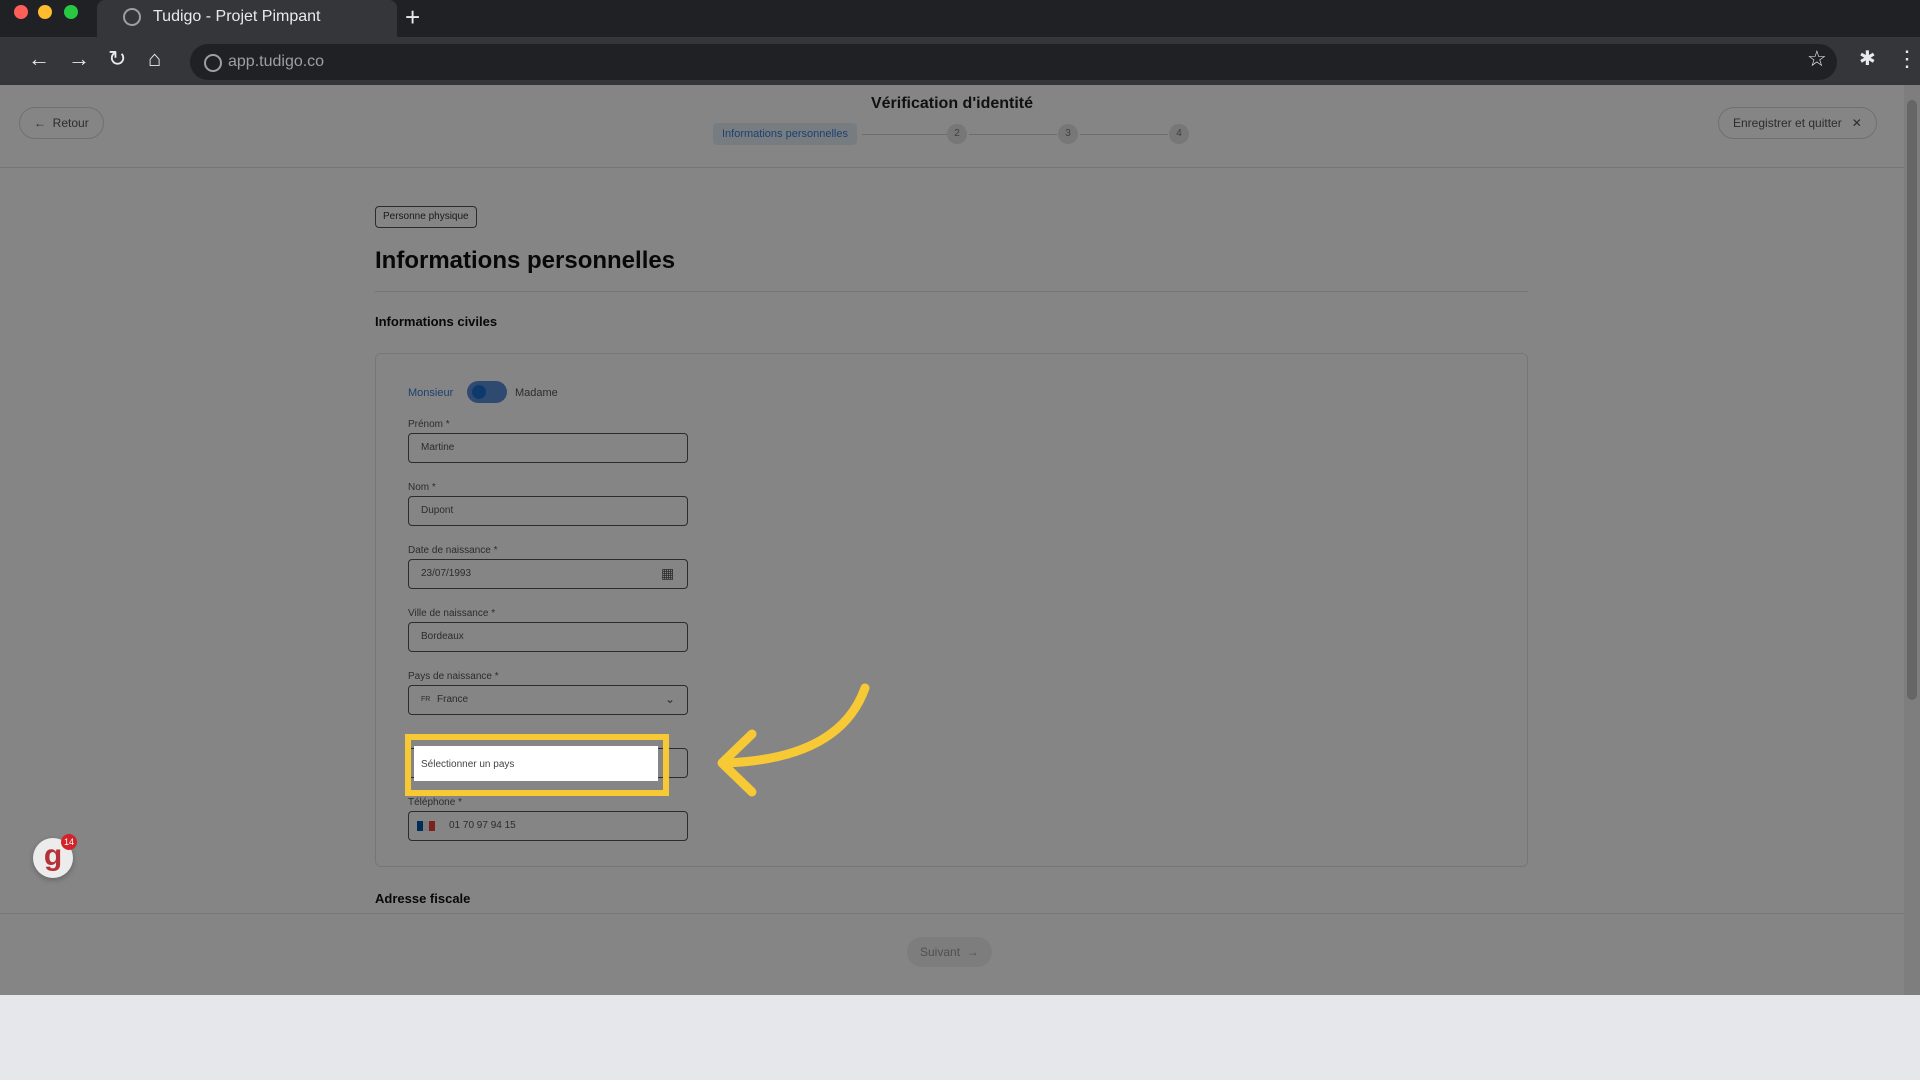  What do you see at coordinates (79, 59) in the screenshot?
I see `forward-arrow-icon: →` at bounding box center [79, 59].